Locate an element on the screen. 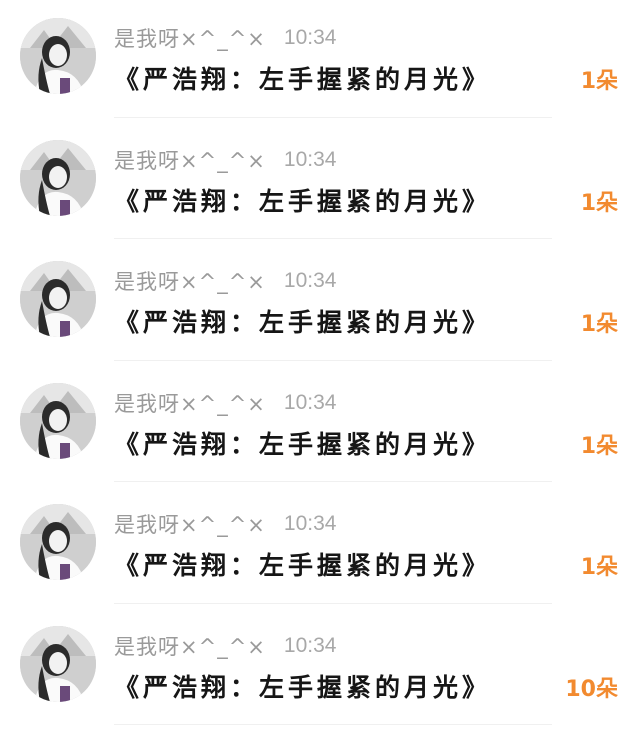 This screenshot has height=732, width=640. flower-count: 10朵 is located at coordinates (591, 689).